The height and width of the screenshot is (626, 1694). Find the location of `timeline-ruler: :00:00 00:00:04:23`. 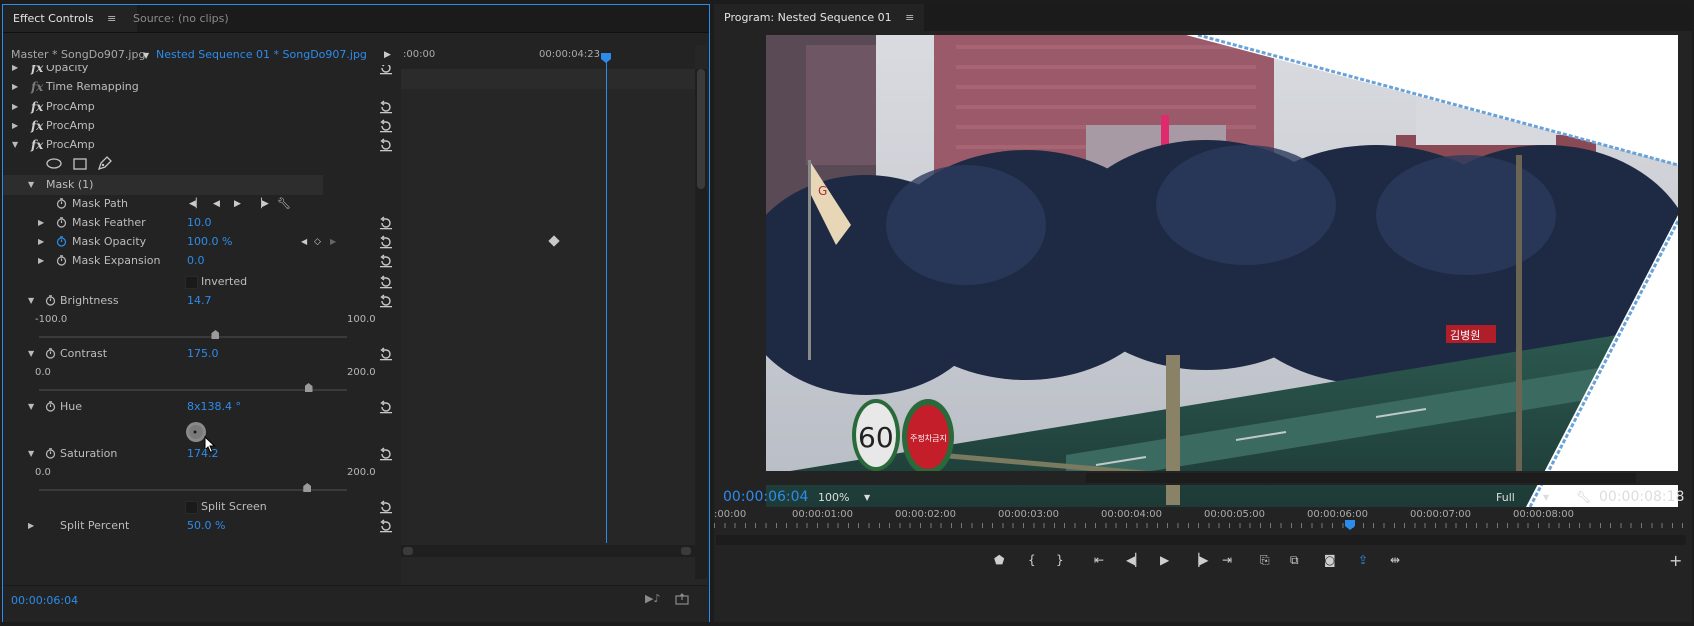

timeline-ruler: :00:00 00:00:04:23 is located at coordinates (548, 57).